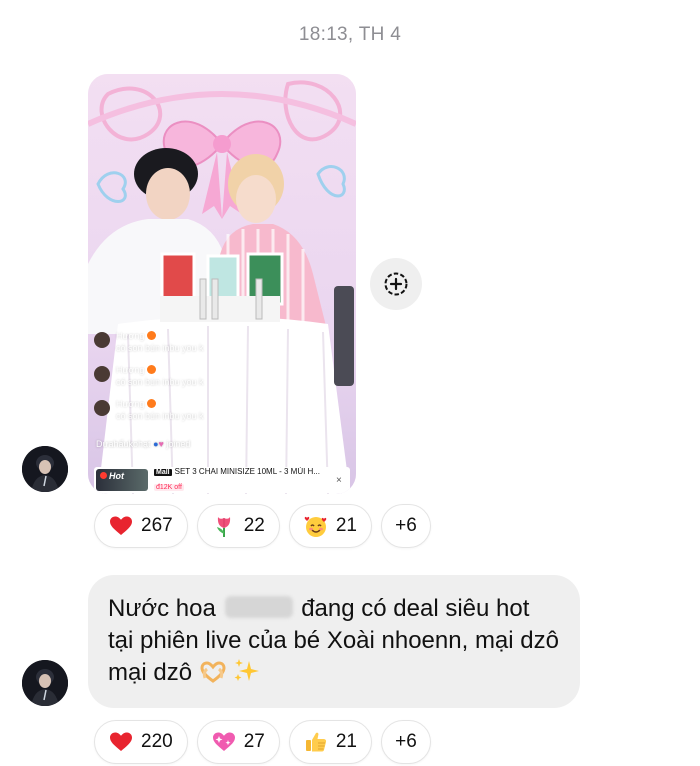  Describe the element at coordinates (238, 742) in the screenshot. I see `reaction-chip-sparkling-heart: 27` at that location.